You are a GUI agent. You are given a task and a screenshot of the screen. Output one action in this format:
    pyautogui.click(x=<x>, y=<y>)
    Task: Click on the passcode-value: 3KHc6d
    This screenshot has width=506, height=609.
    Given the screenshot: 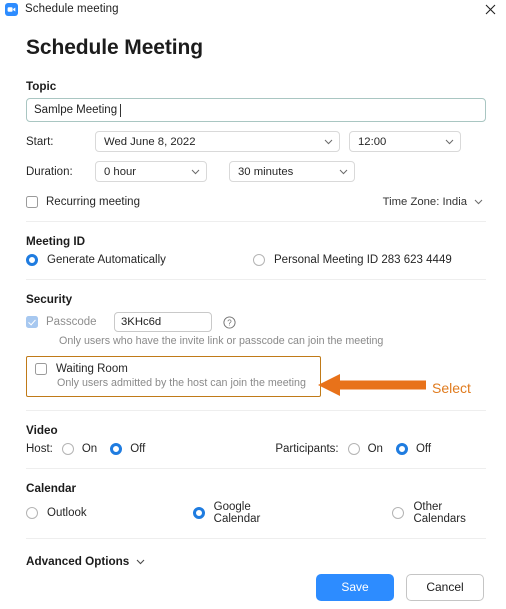 What is the action you would take?
    pyautogui.click(x=141, y=322)
    